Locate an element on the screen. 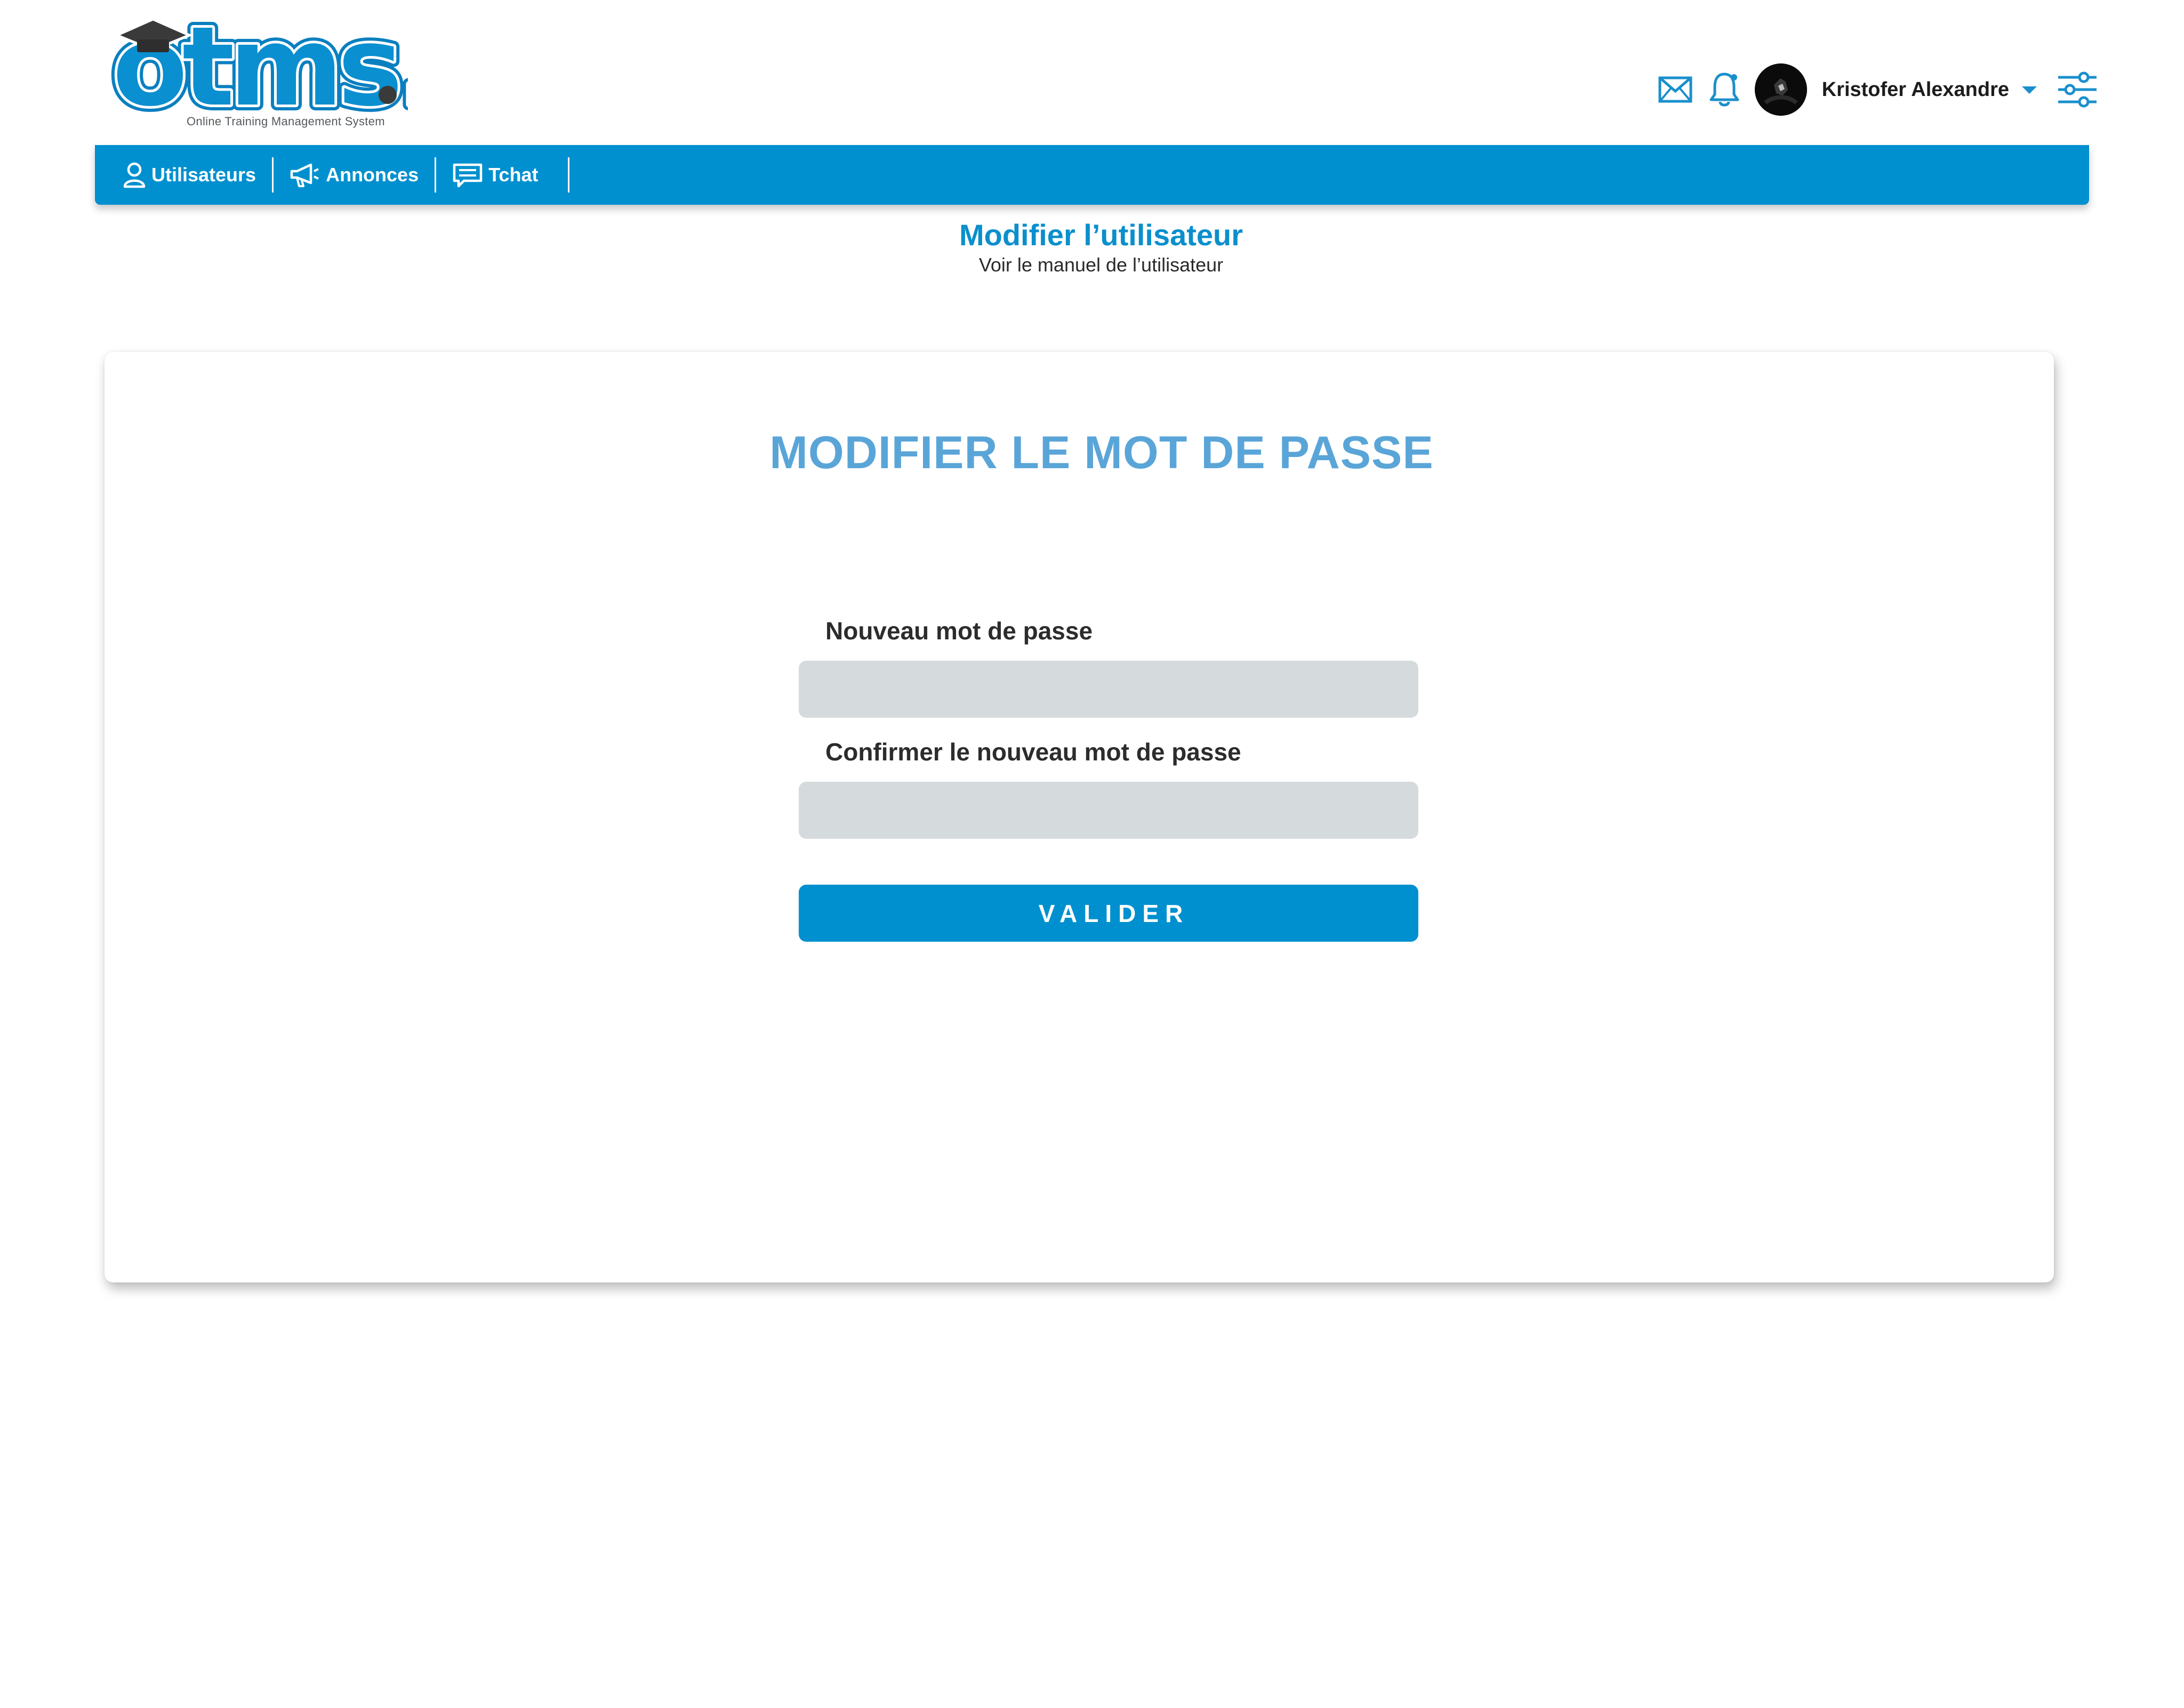 This screenshot has width=2184, height=1708. new-password-input is located at coordinates (1108, 689).